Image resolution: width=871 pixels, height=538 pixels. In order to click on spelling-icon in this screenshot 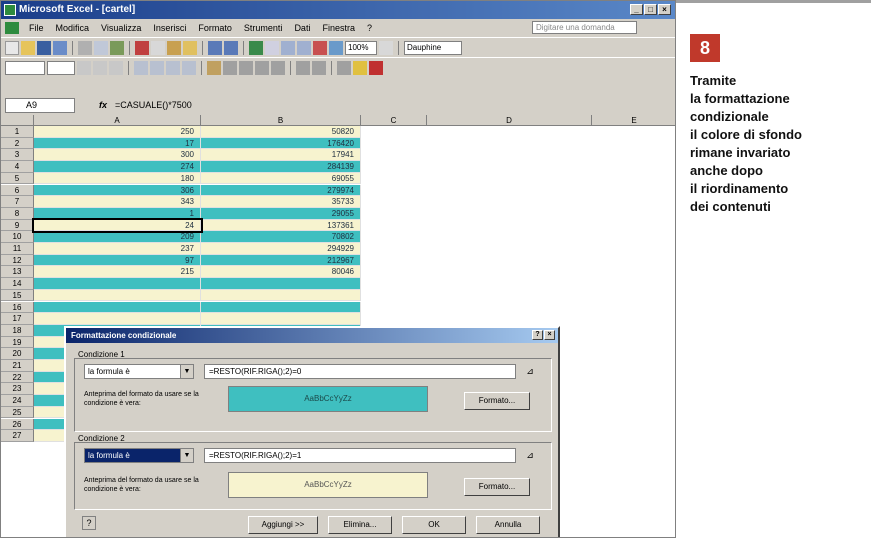, I will do `click(117, 47)`.